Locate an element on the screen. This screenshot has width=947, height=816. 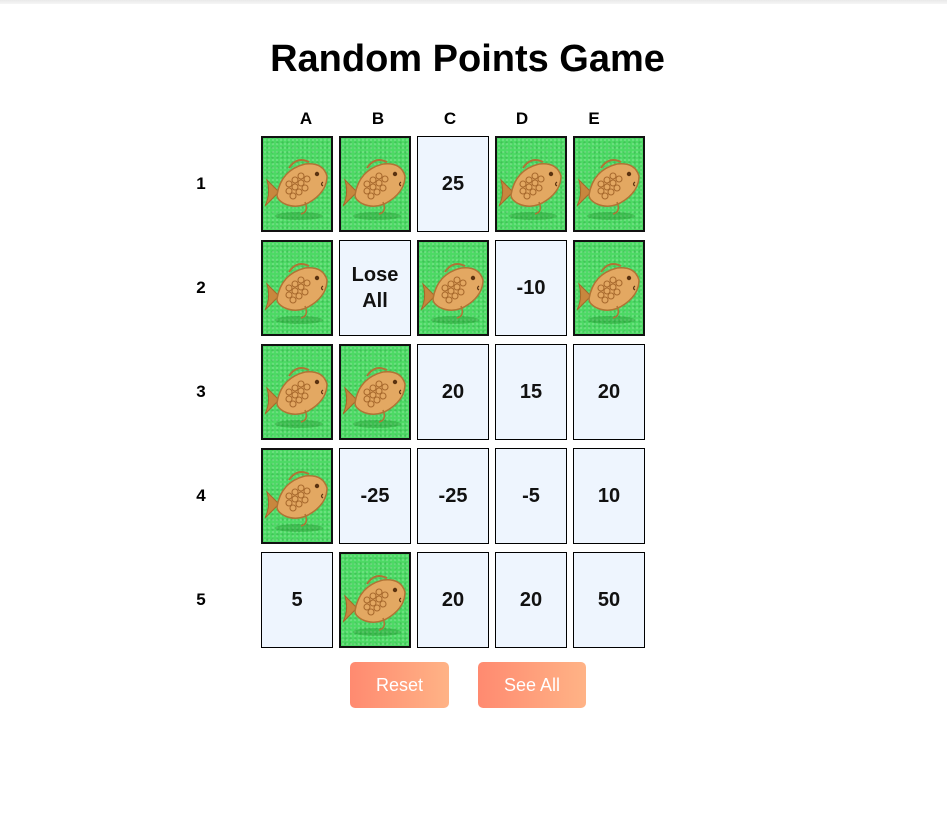
tile-a3 is located at coordinates (297, 392).